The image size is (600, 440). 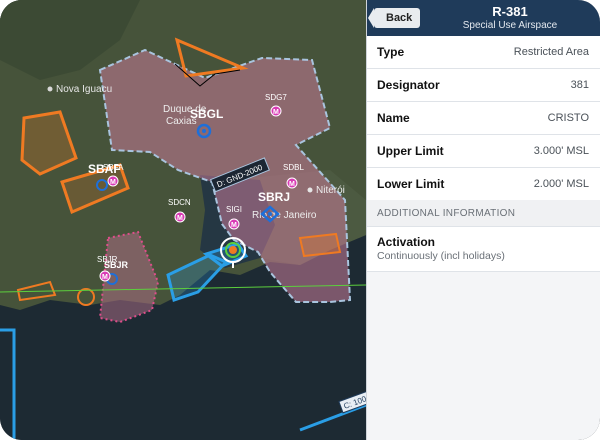 I want to click on airport-label-sbgl: SBGL, so click(x=206, y=114).